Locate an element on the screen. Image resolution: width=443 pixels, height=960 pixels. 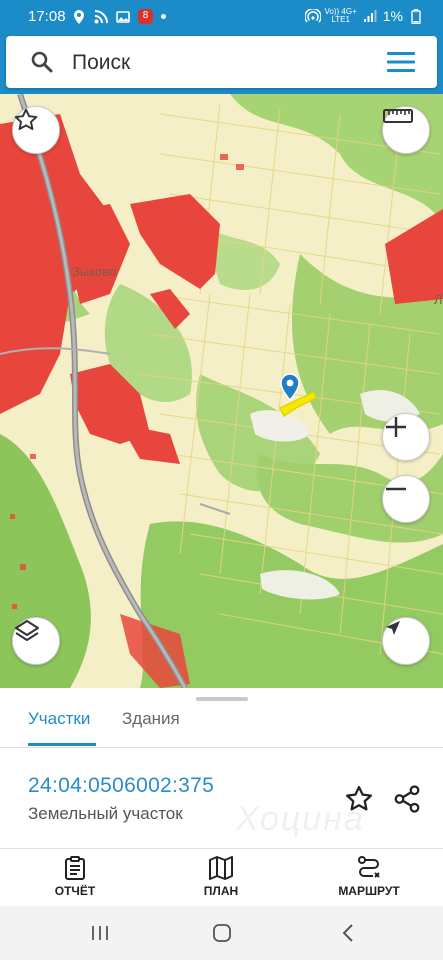
signal-icon is located at coordinates (370, 16).